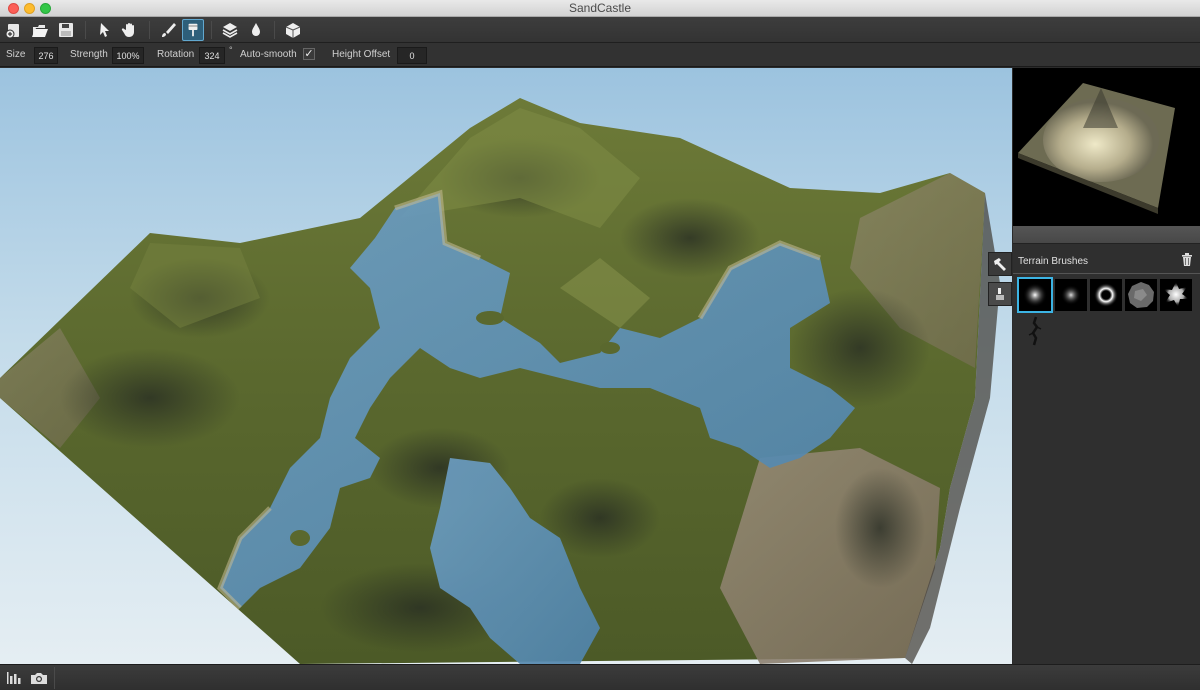 This screenshot has width=1200, height=690. I want to click on pan-hand-icon, so click(127, 30).